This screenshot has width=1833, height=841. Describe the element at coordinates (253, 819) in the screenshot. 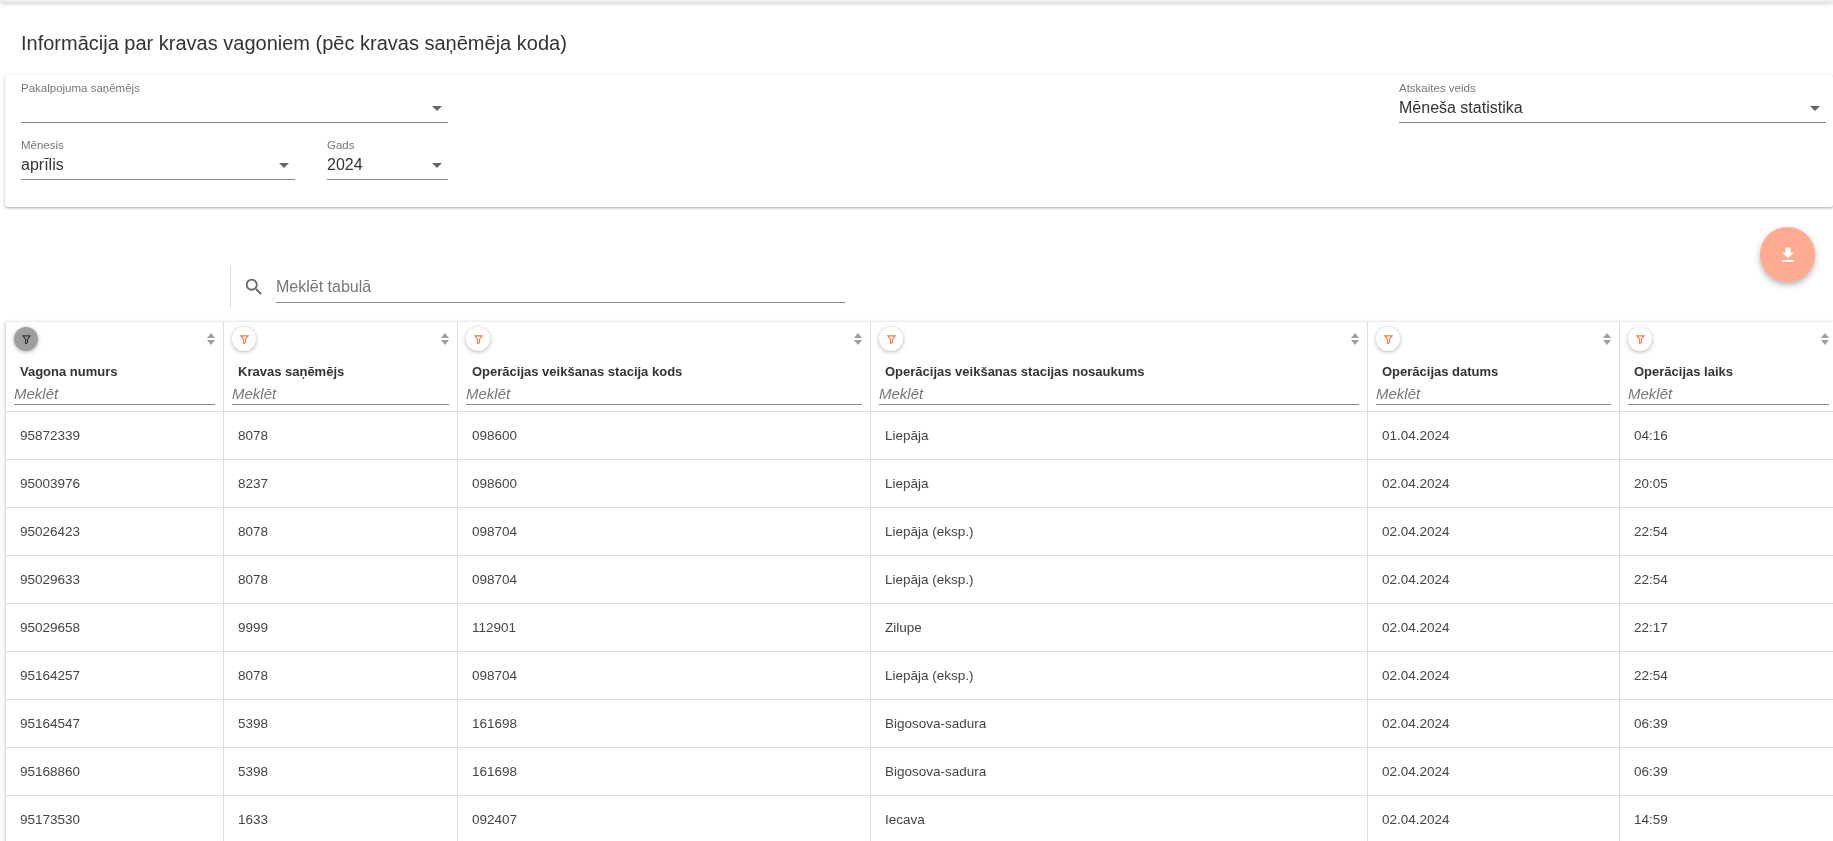

I see `table-cell: 1633` at that location.